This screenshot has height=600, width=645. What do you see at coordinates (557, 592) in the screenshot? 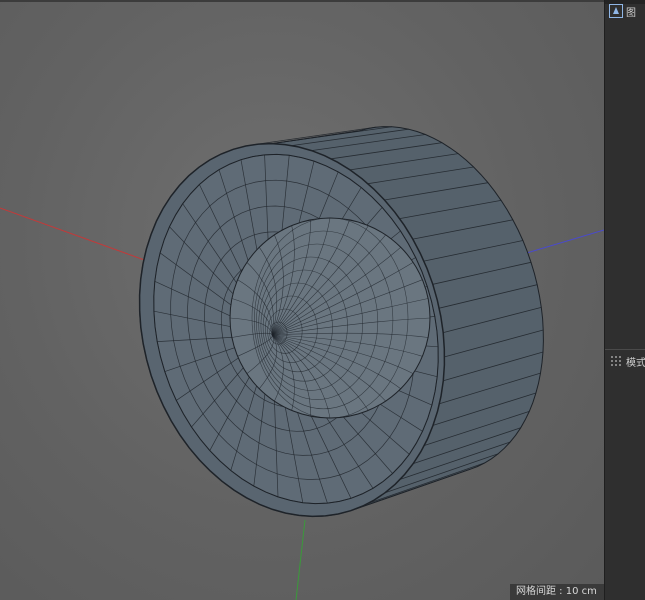
I see `grid-spacing-readout: 网格间距 : 10 cm` at bounding box center [557, 592].